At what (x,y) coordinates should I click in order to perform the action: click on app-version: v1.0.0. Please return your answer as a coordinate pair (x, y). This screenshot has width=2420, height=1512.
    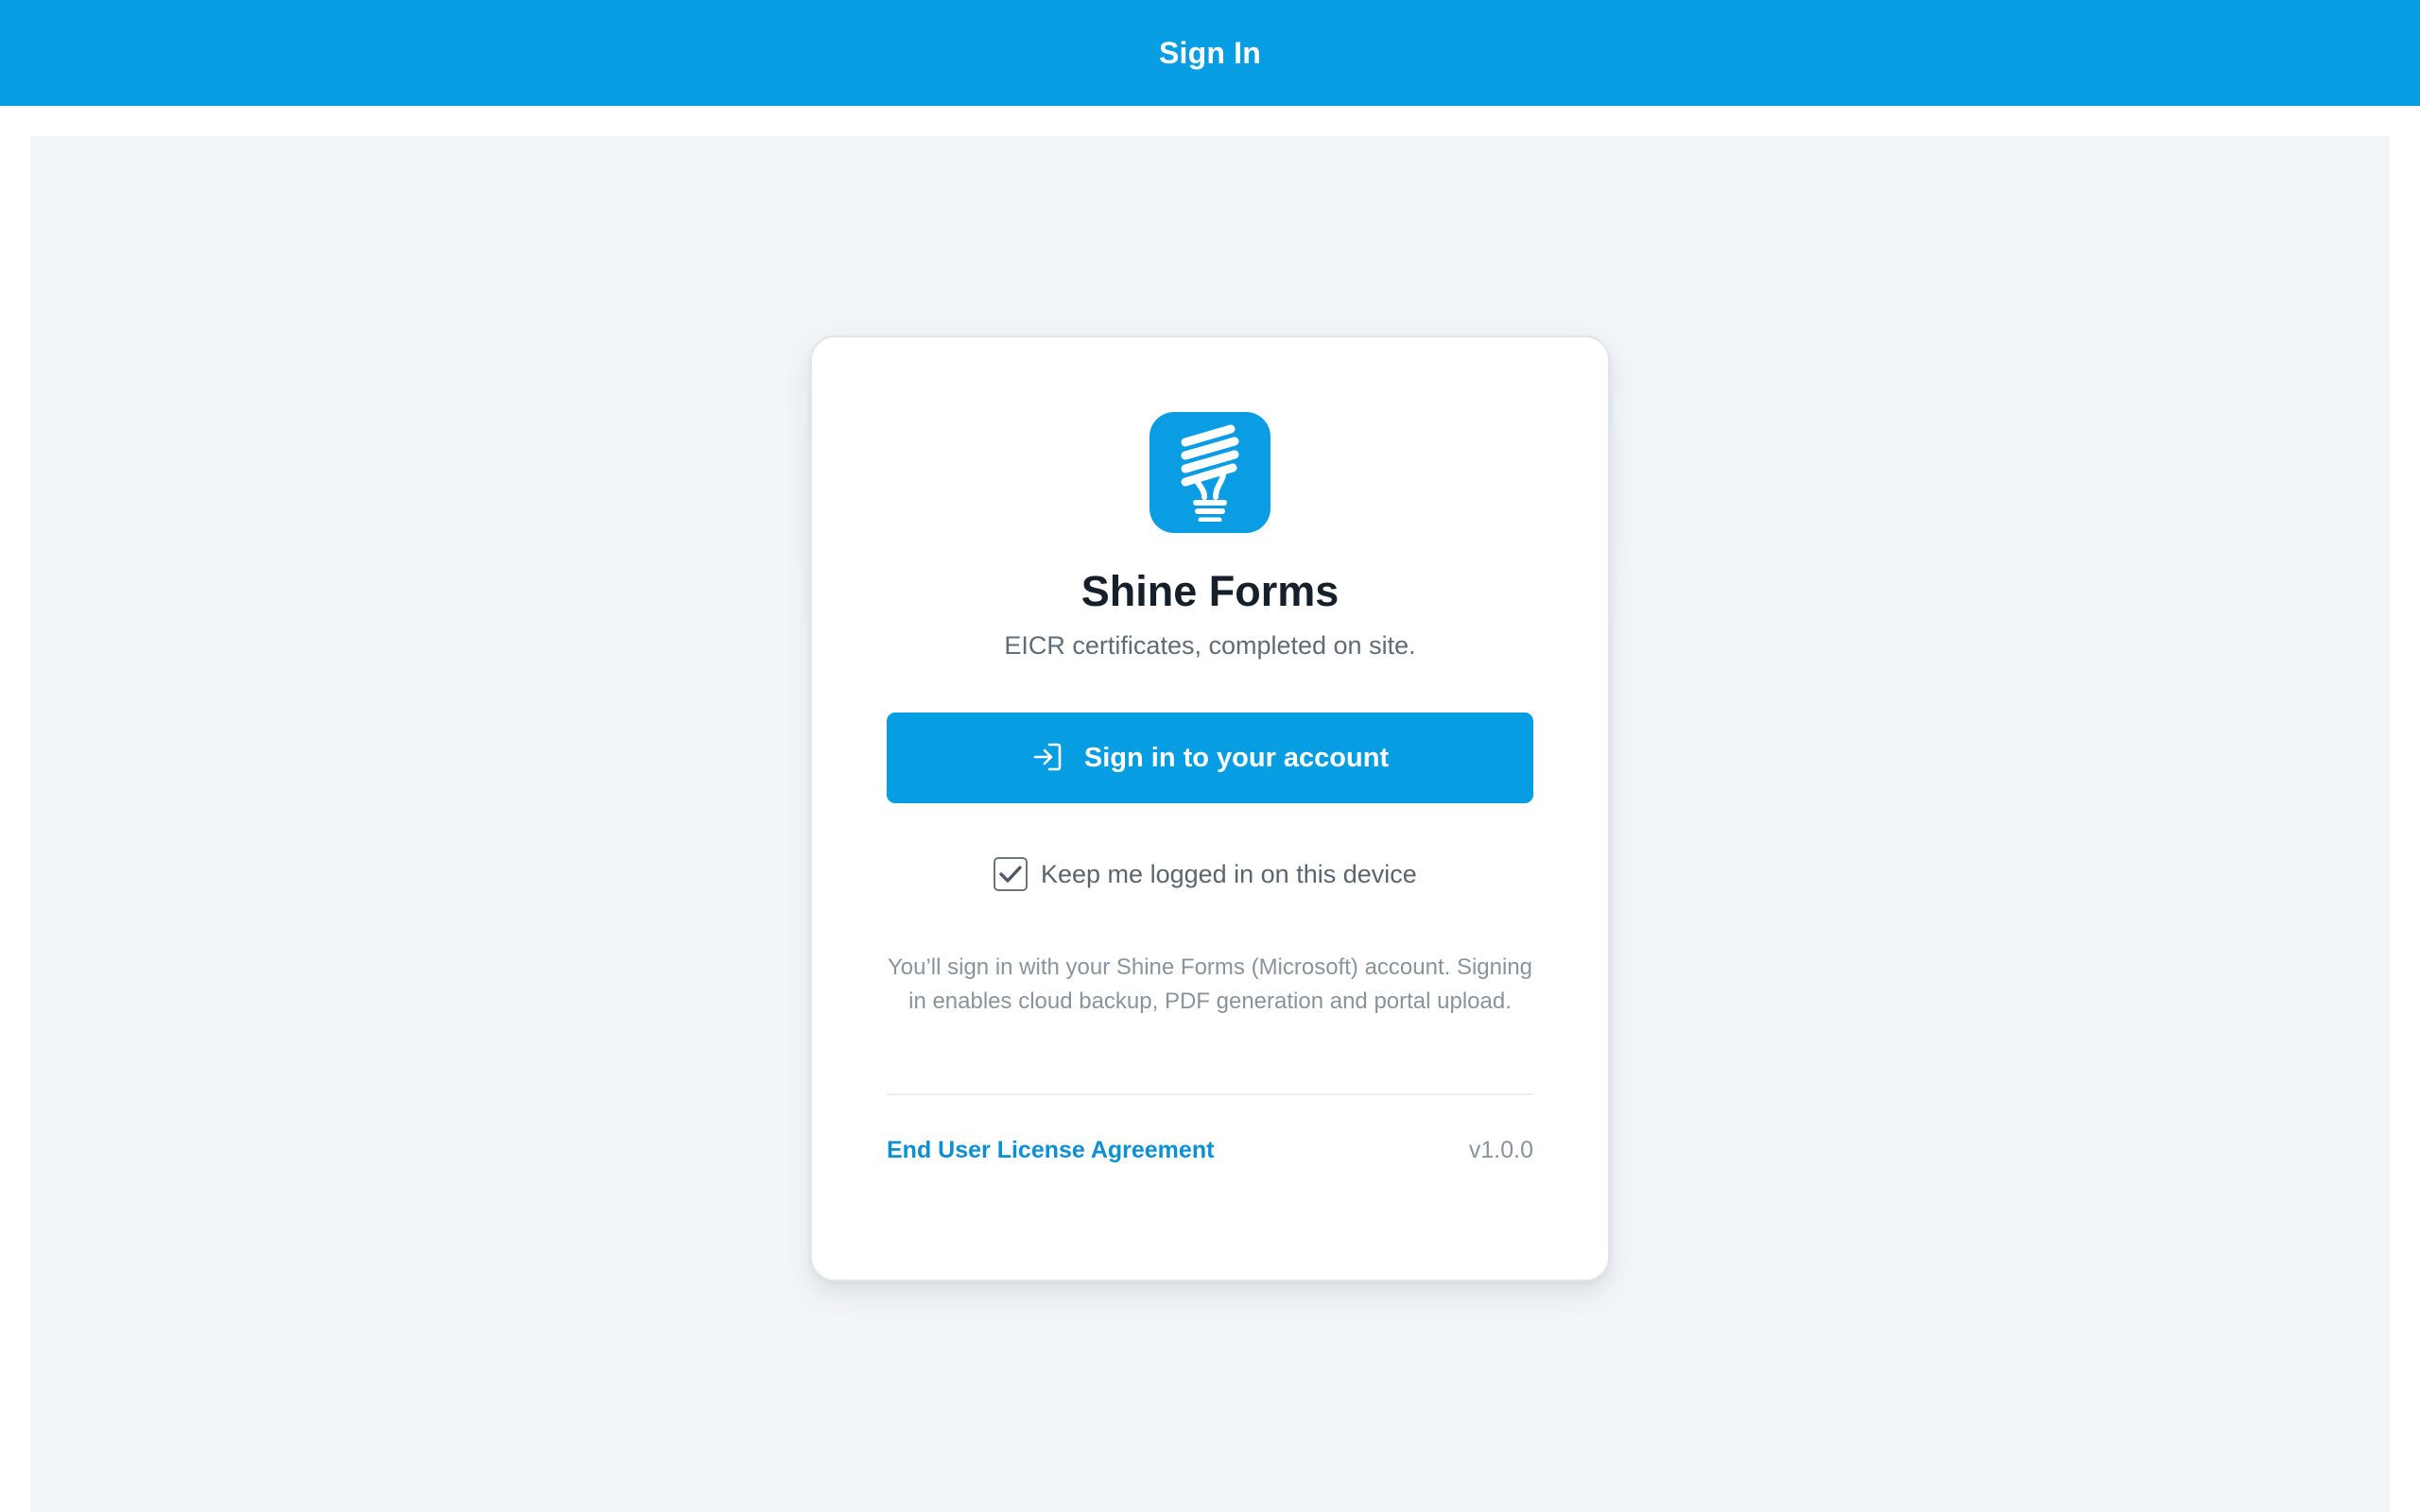
    Looking at the image, I should click on (1501, 1150).